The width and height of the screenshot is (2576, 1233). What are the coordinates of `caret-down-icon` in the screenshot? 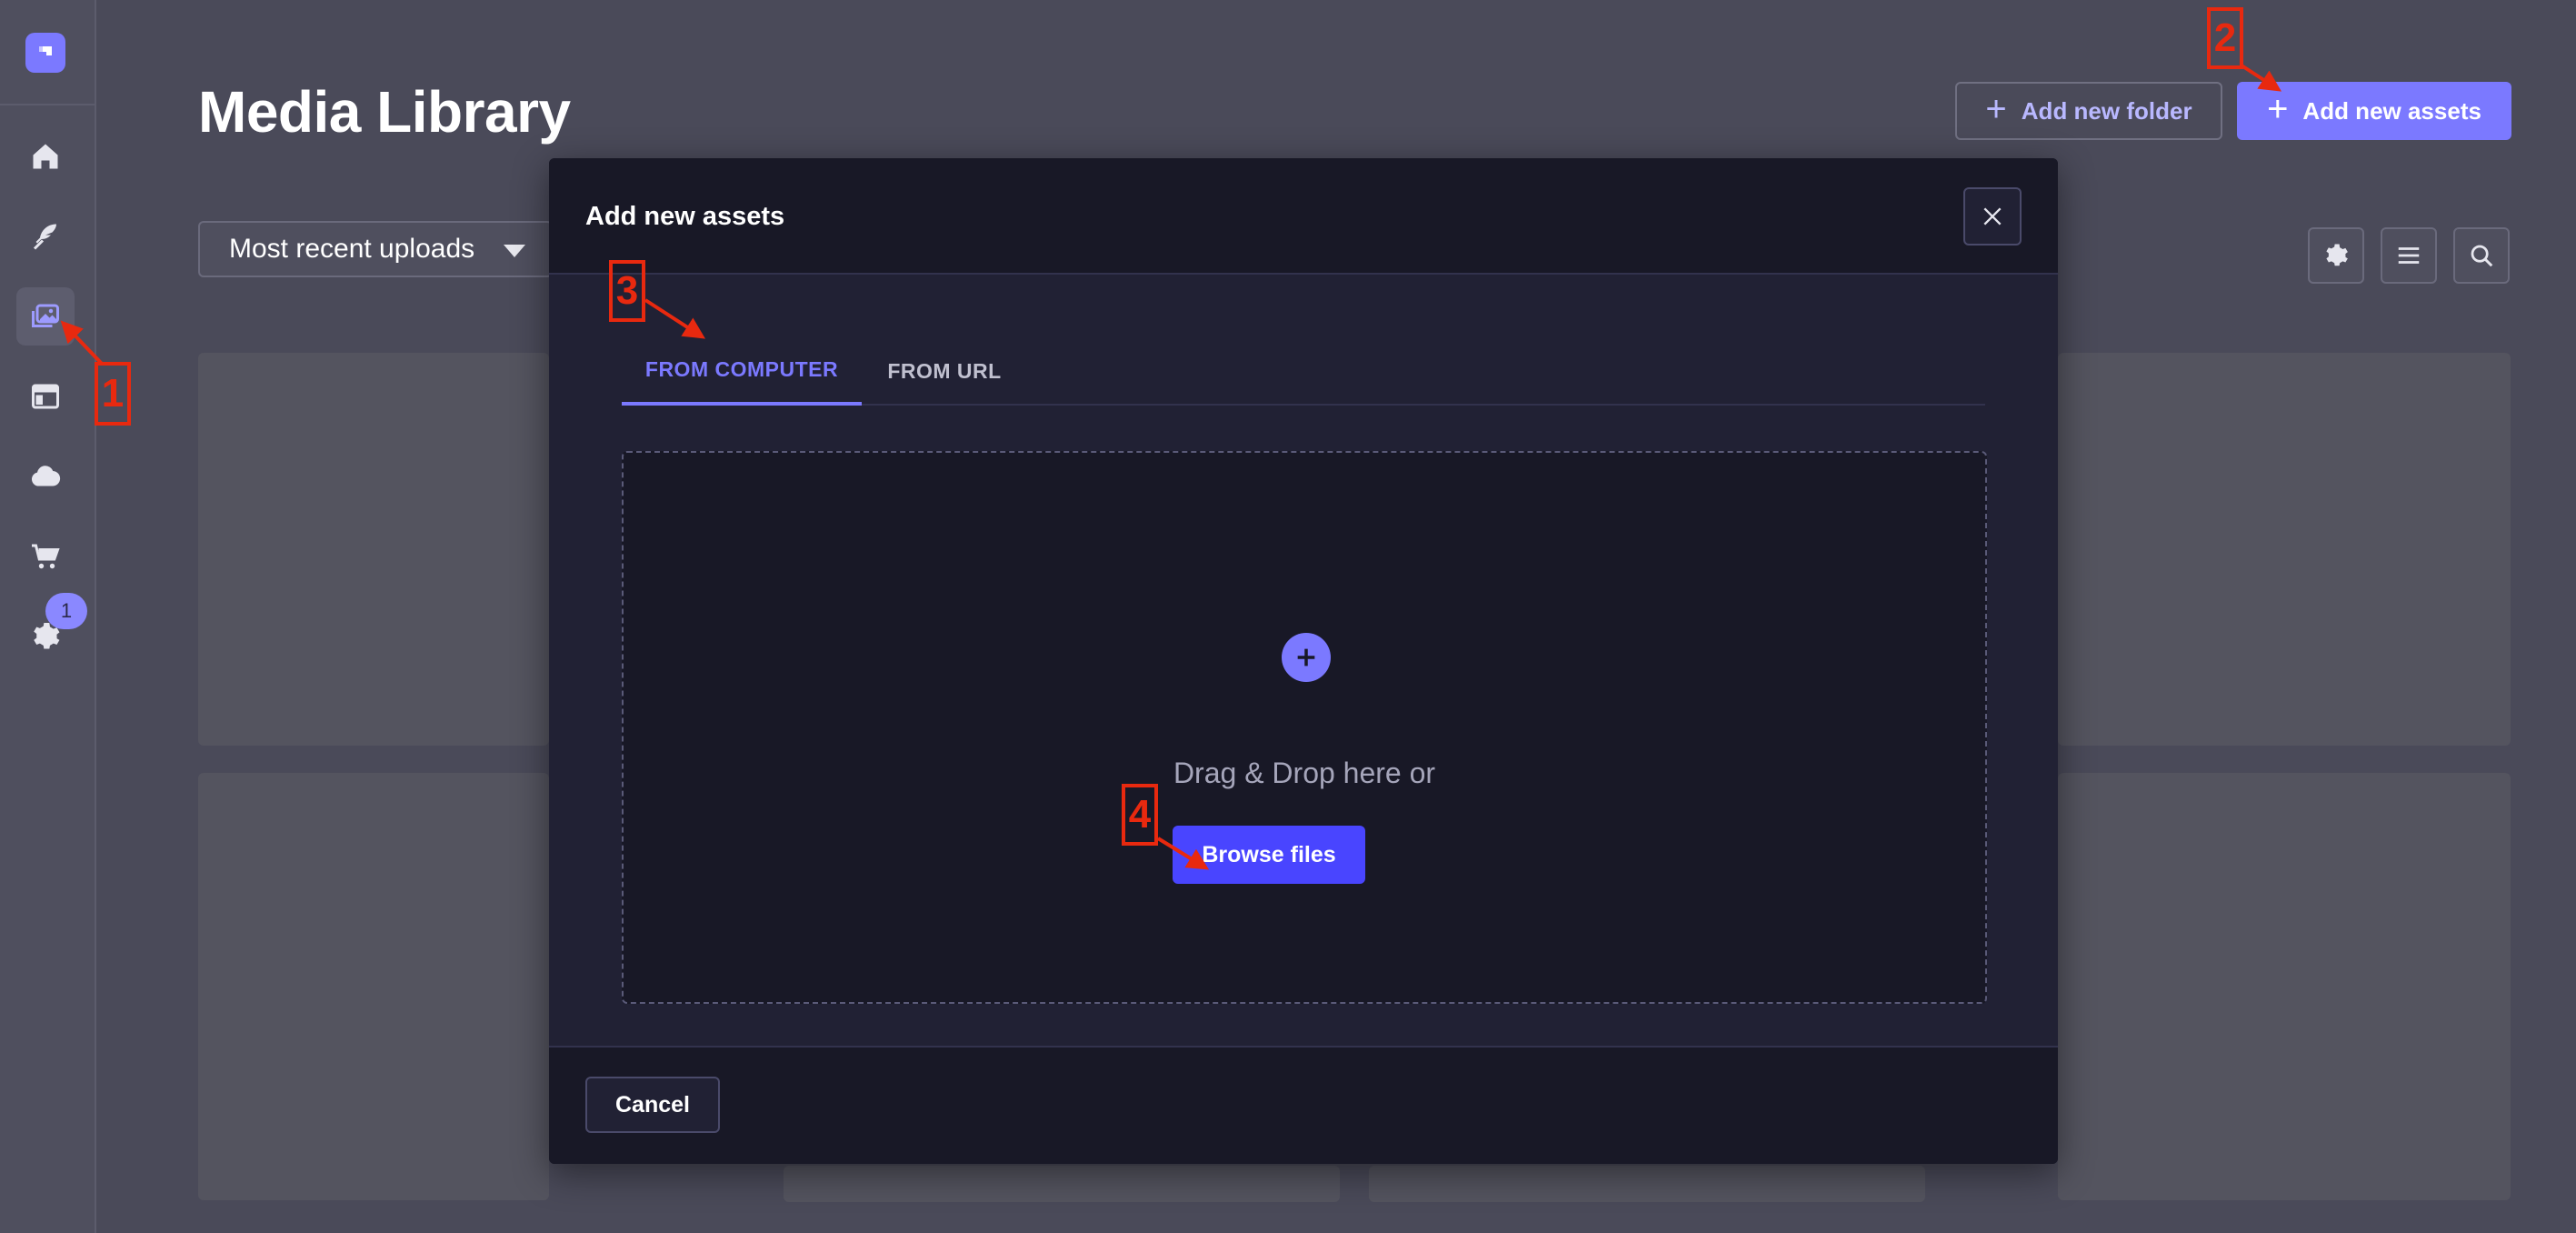 It's located at (514, 251).